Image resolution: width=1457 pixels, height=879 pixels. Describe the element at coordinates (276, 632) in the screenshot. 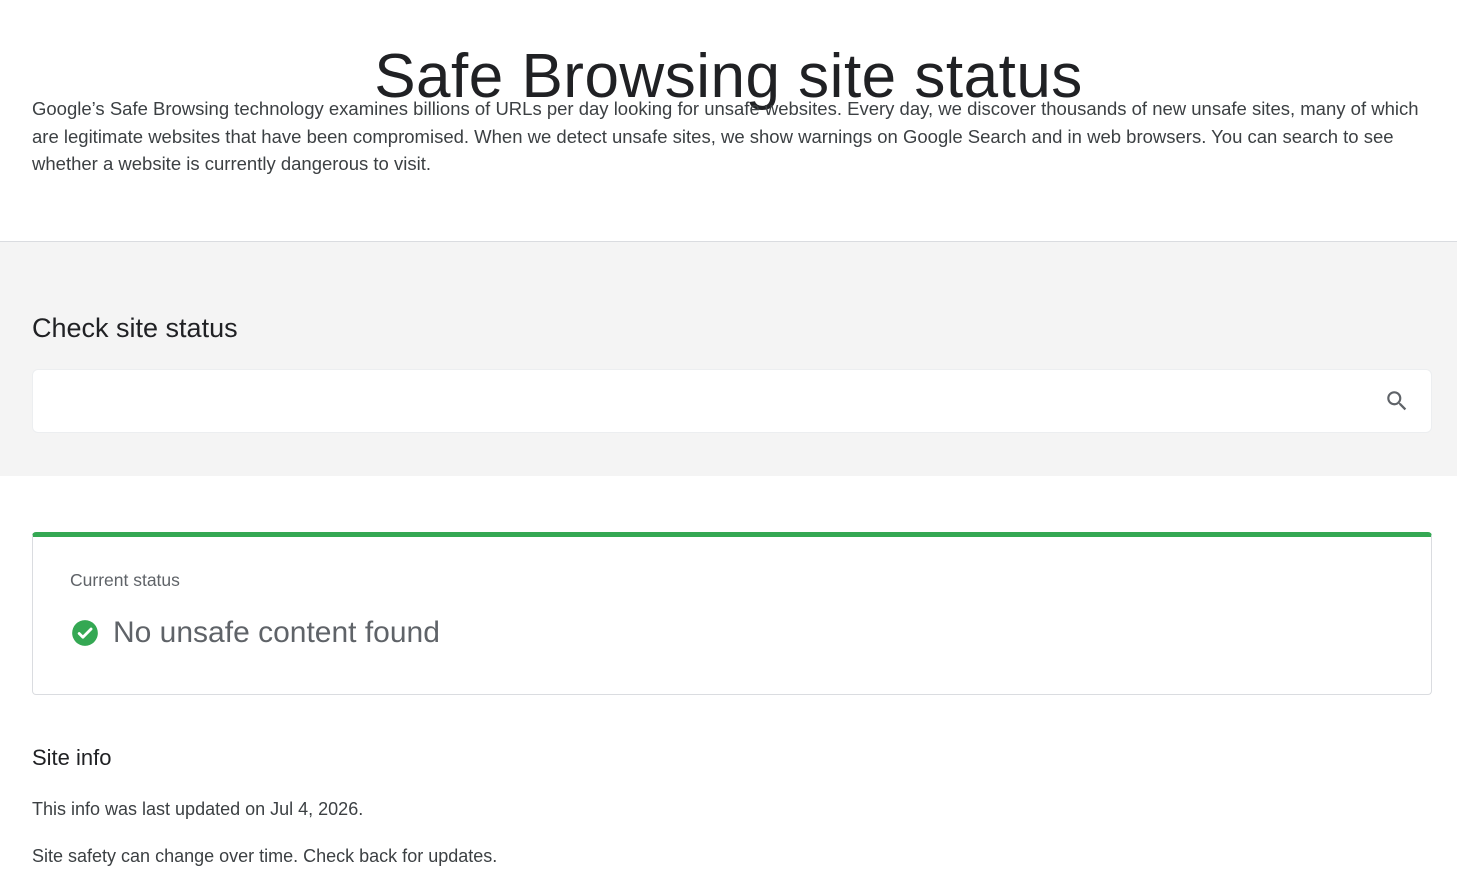

I see `status-text: No unsafe content found` at that location.